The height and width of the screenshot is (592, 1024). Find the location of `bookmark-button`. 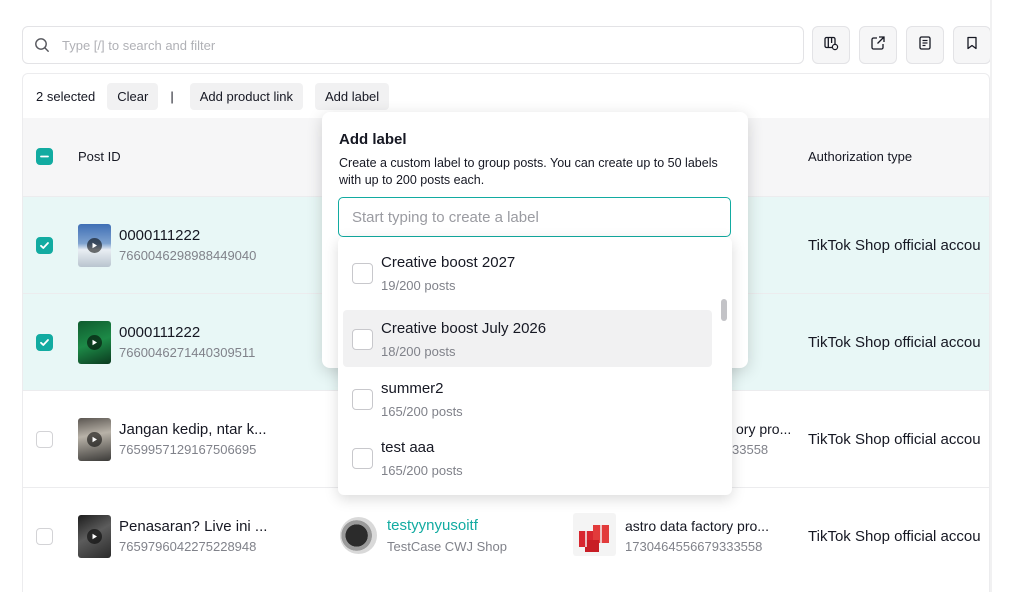

bookmark-button is located at coordinates (972, 45).